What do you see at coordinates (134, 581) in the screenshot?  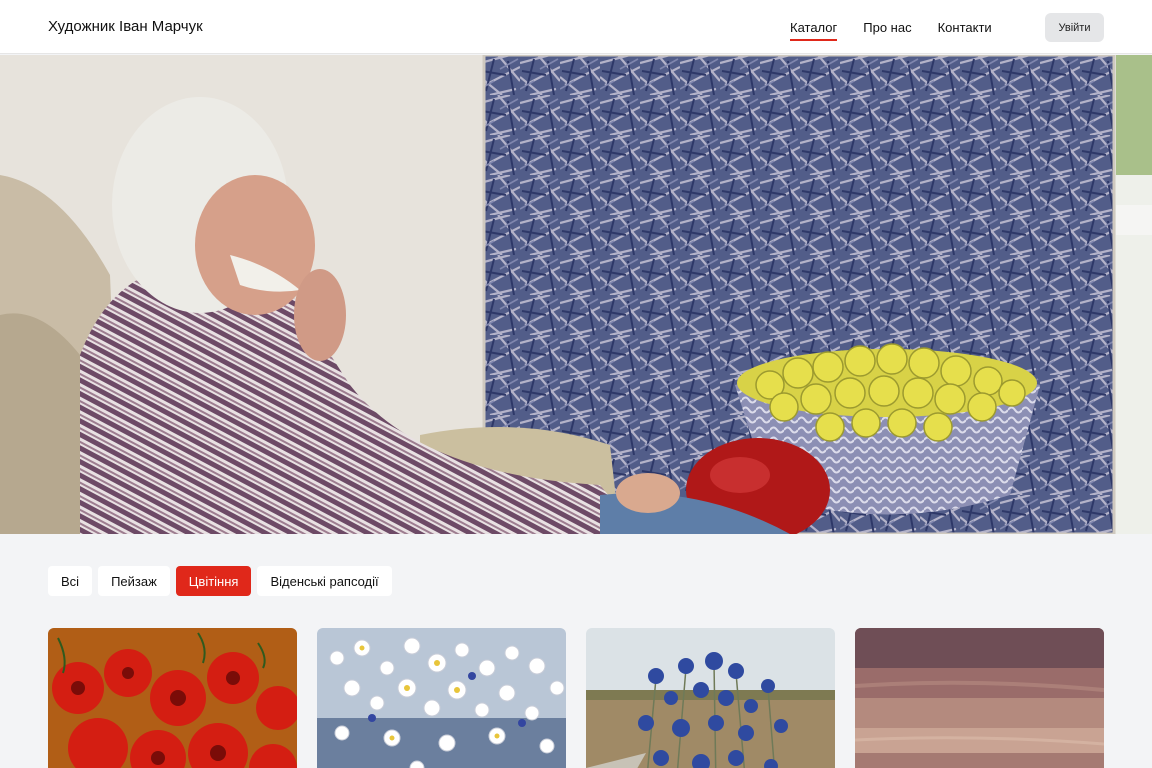 I see `filter-landscape: Пейзаж` at bounding box center [134, 581].